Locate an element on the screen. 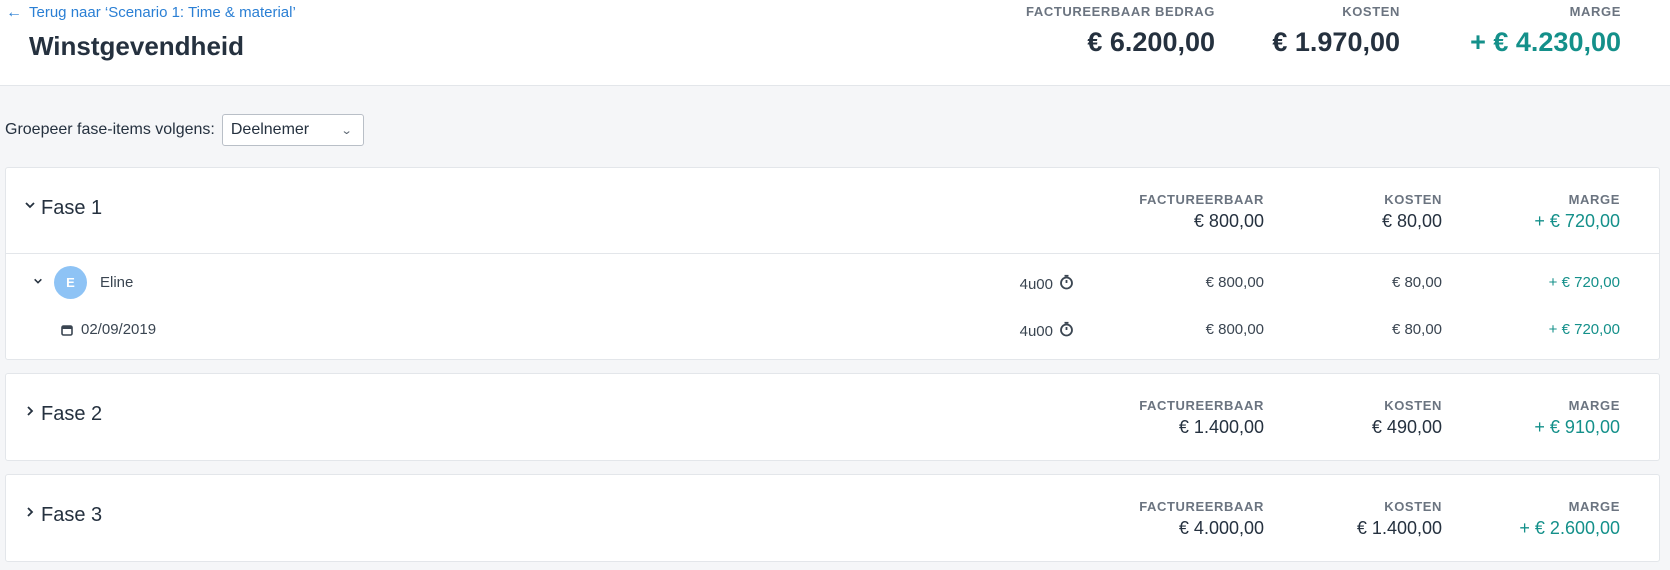 This screenshot has height=570, width=1670. phase-margin: MARGE + € 910,00 is located at coordinates (1577, 418).